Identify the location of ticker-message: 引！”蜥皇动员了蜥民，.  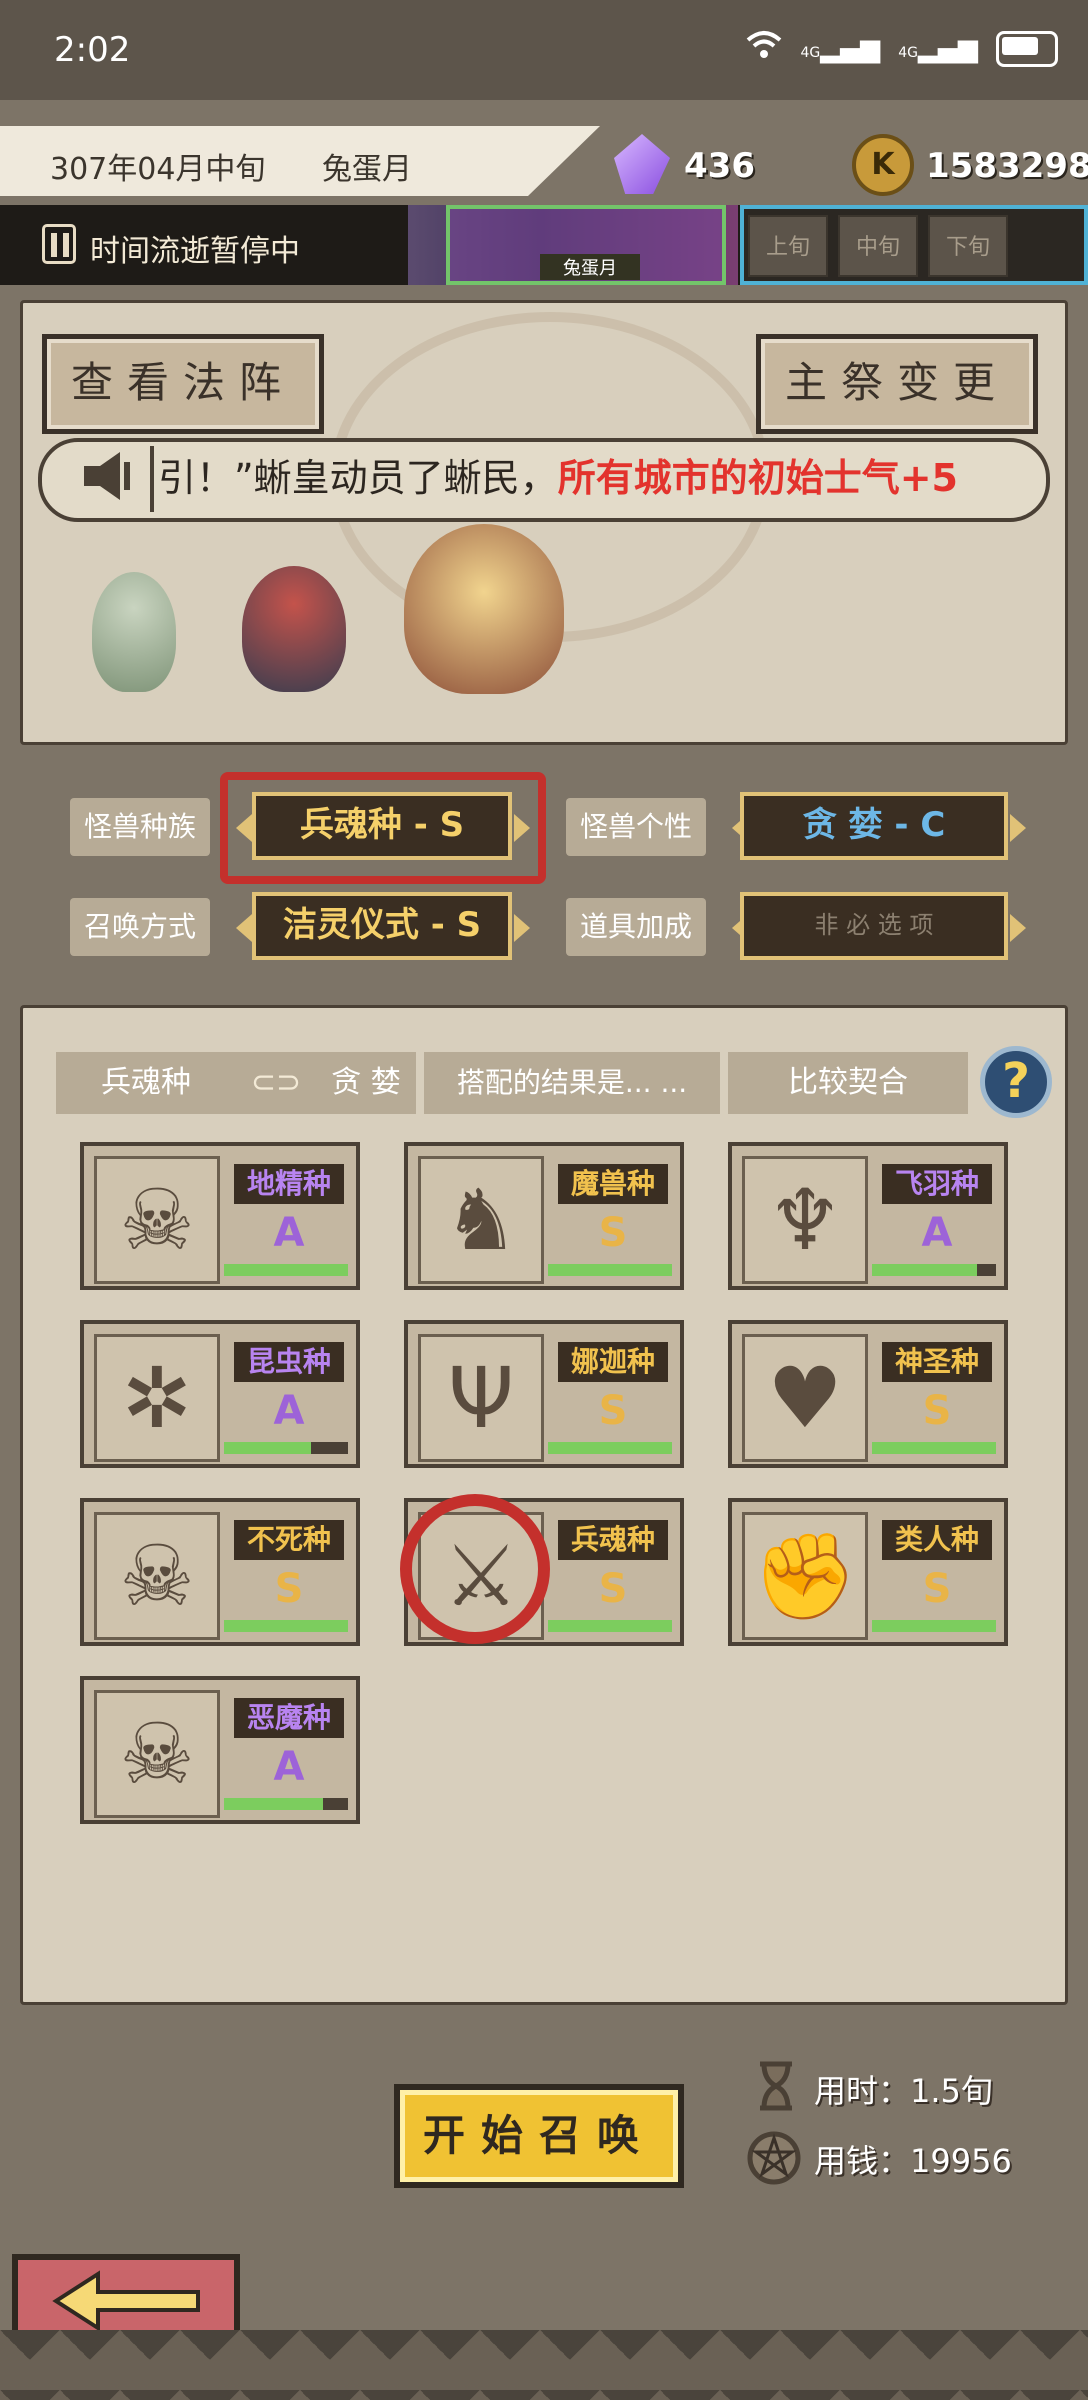
(358, 478).